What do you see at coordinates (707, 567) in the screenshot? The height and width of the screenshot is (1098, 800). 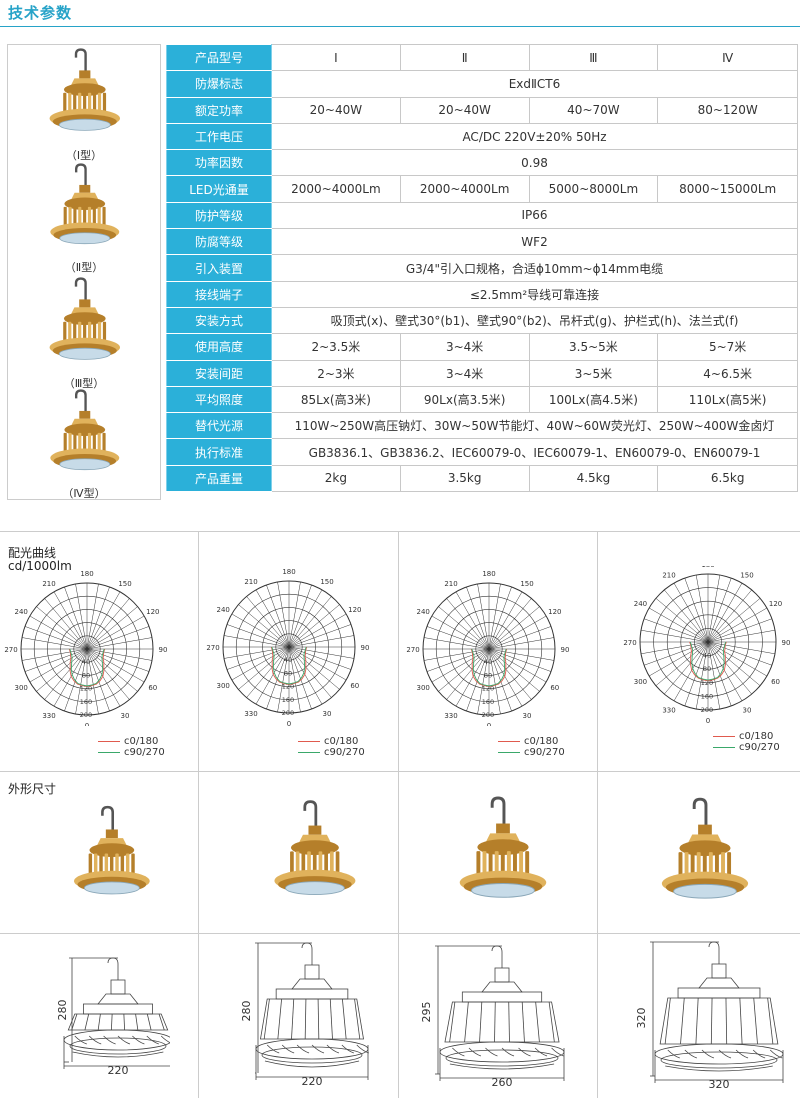 I see `polar-angle-label: 180` at bounding box center [707, 567].